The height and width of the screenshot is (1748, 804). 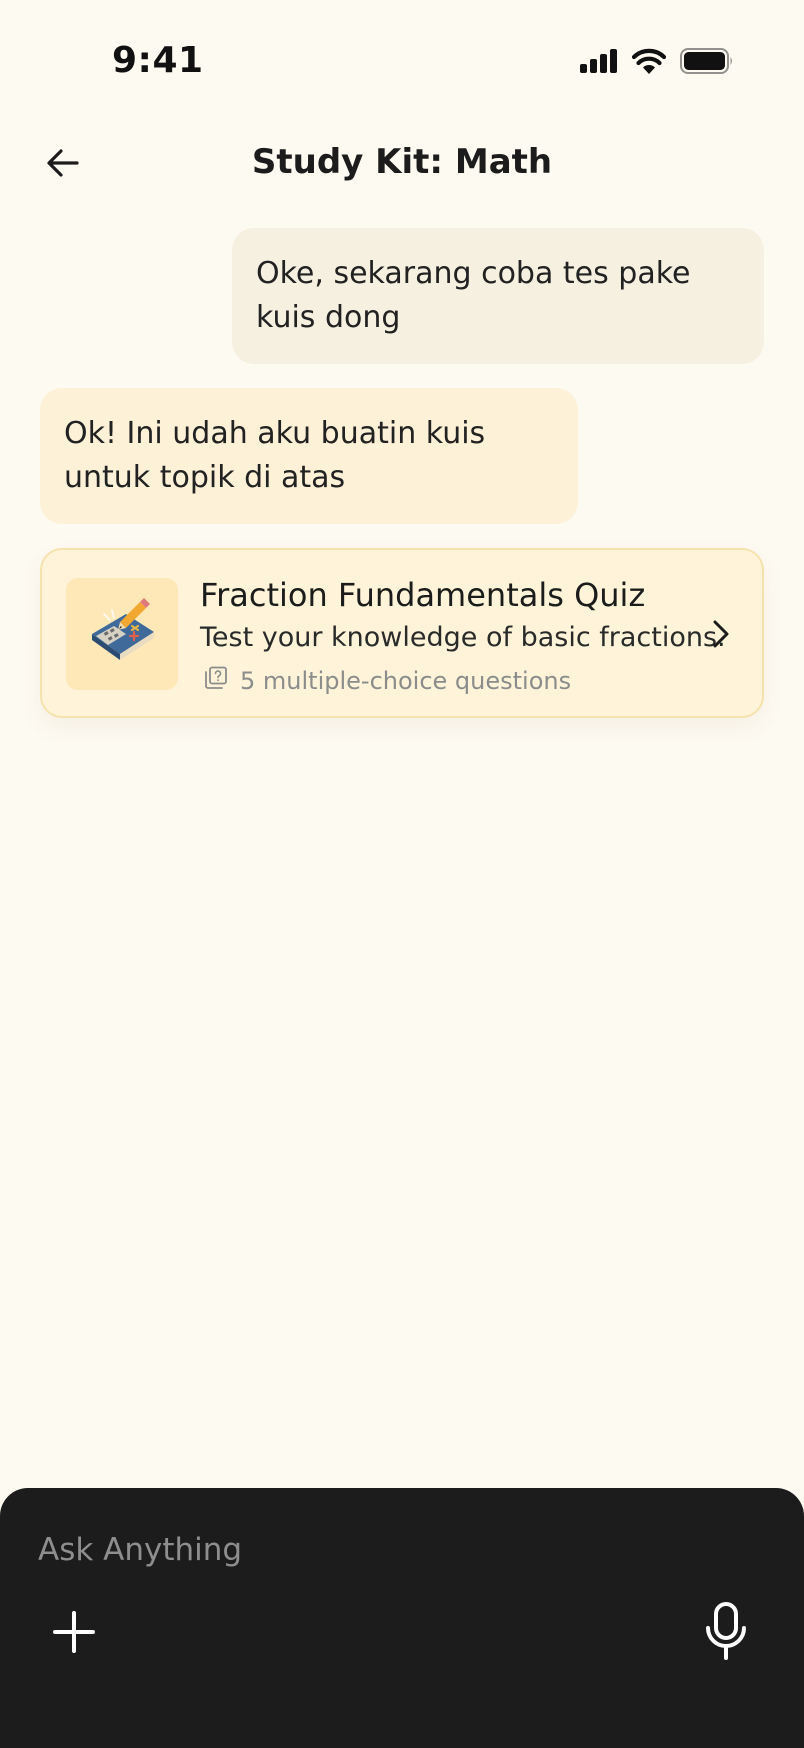 I want to click on microphone-icon, so click(x=726, y=1633).